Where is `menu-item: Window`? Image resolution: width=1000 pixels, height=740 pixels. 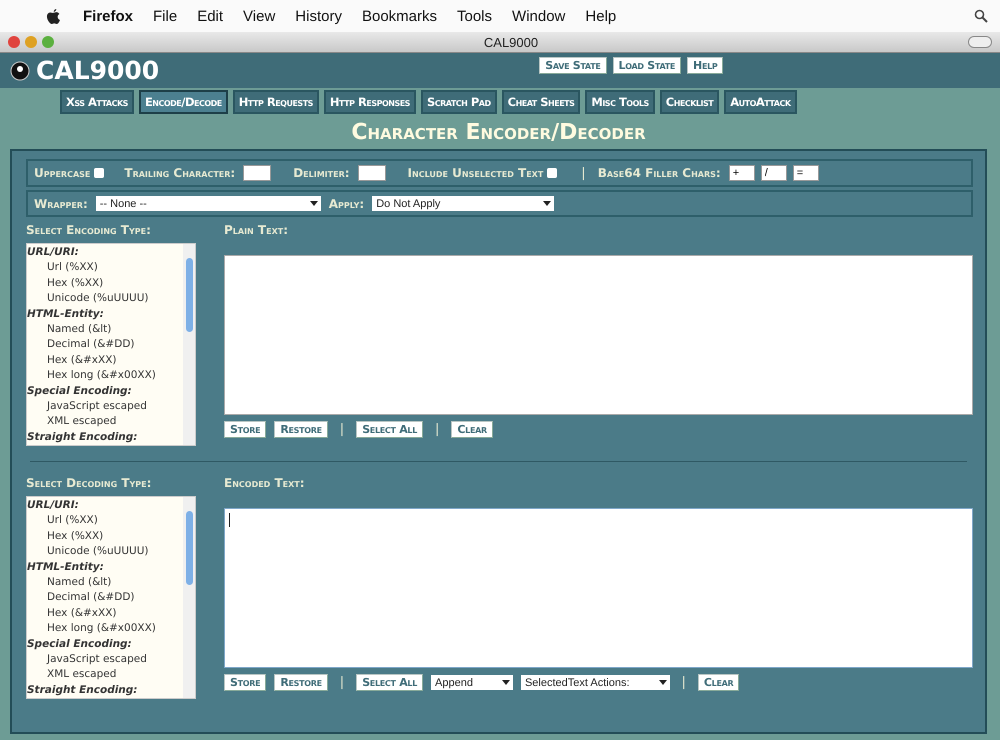 menu-item: Window is located at coordinates (539, 16).